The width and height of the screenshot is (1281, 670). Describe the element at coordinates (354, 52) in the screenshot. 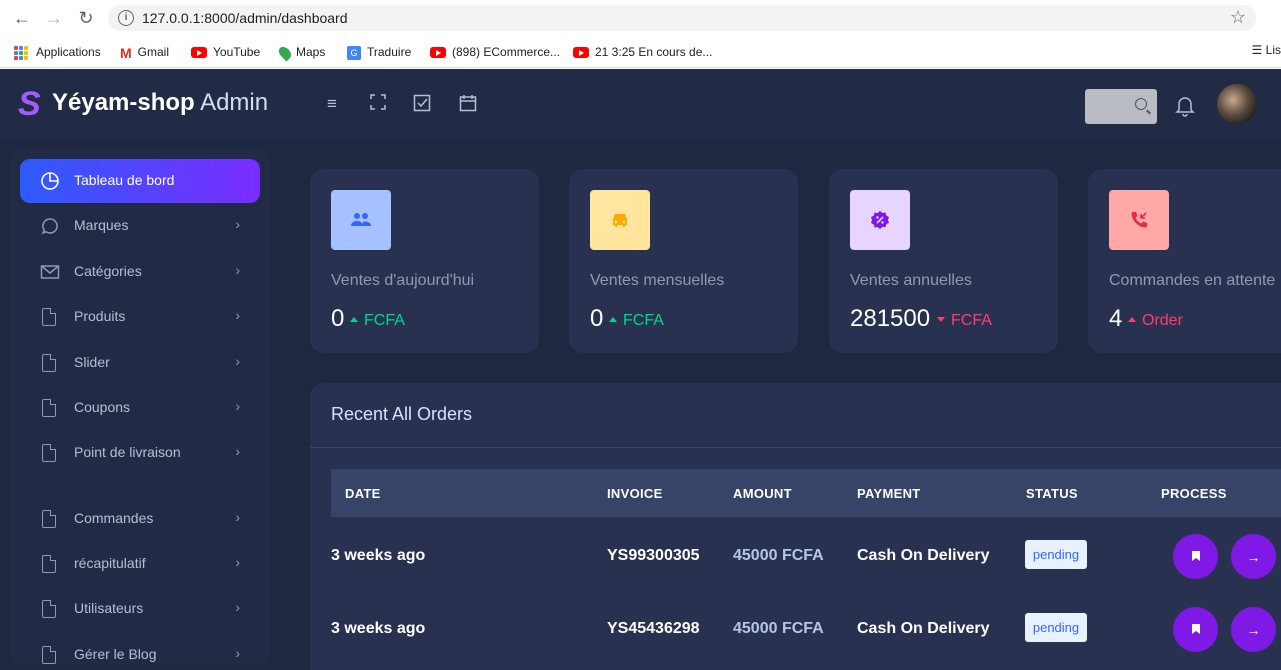

I see `translate-icon: G` at that location.